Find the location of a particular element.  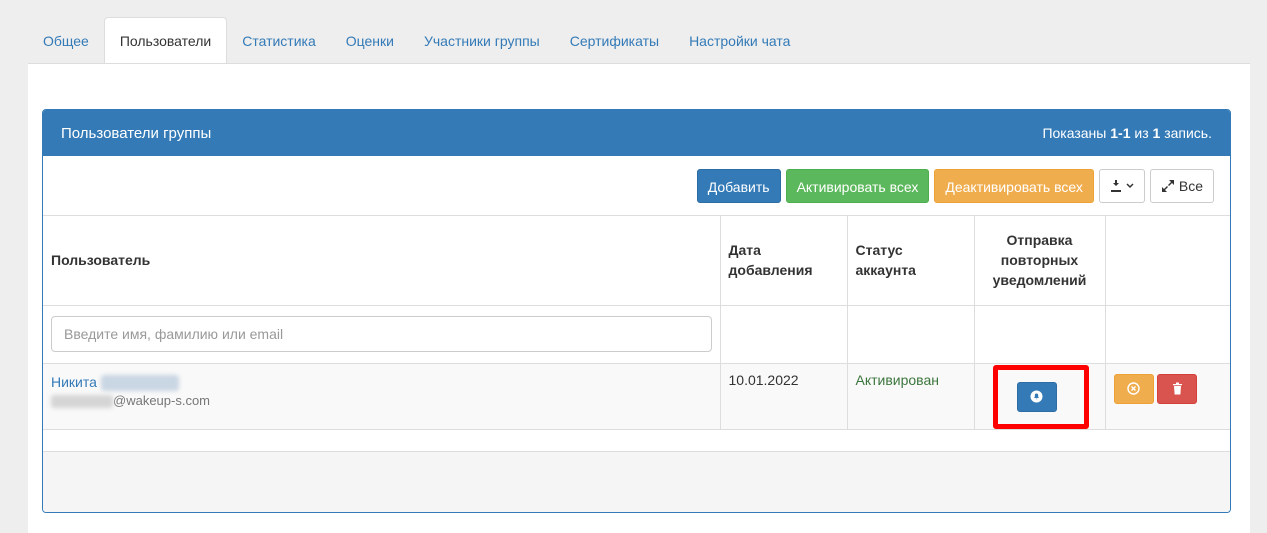

user-name: Никита is located at coordinates (381, 382).